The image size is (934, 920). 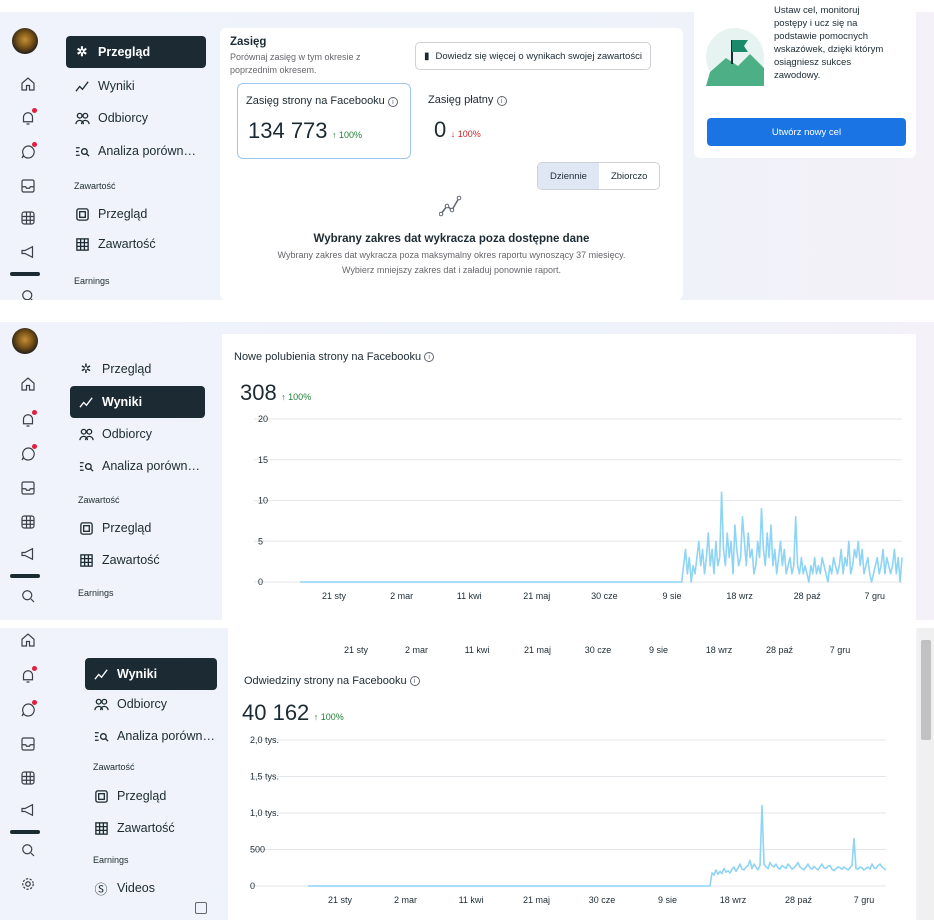 I want to click on x-tick-label: 7 gru, so click(x=840, y=650).